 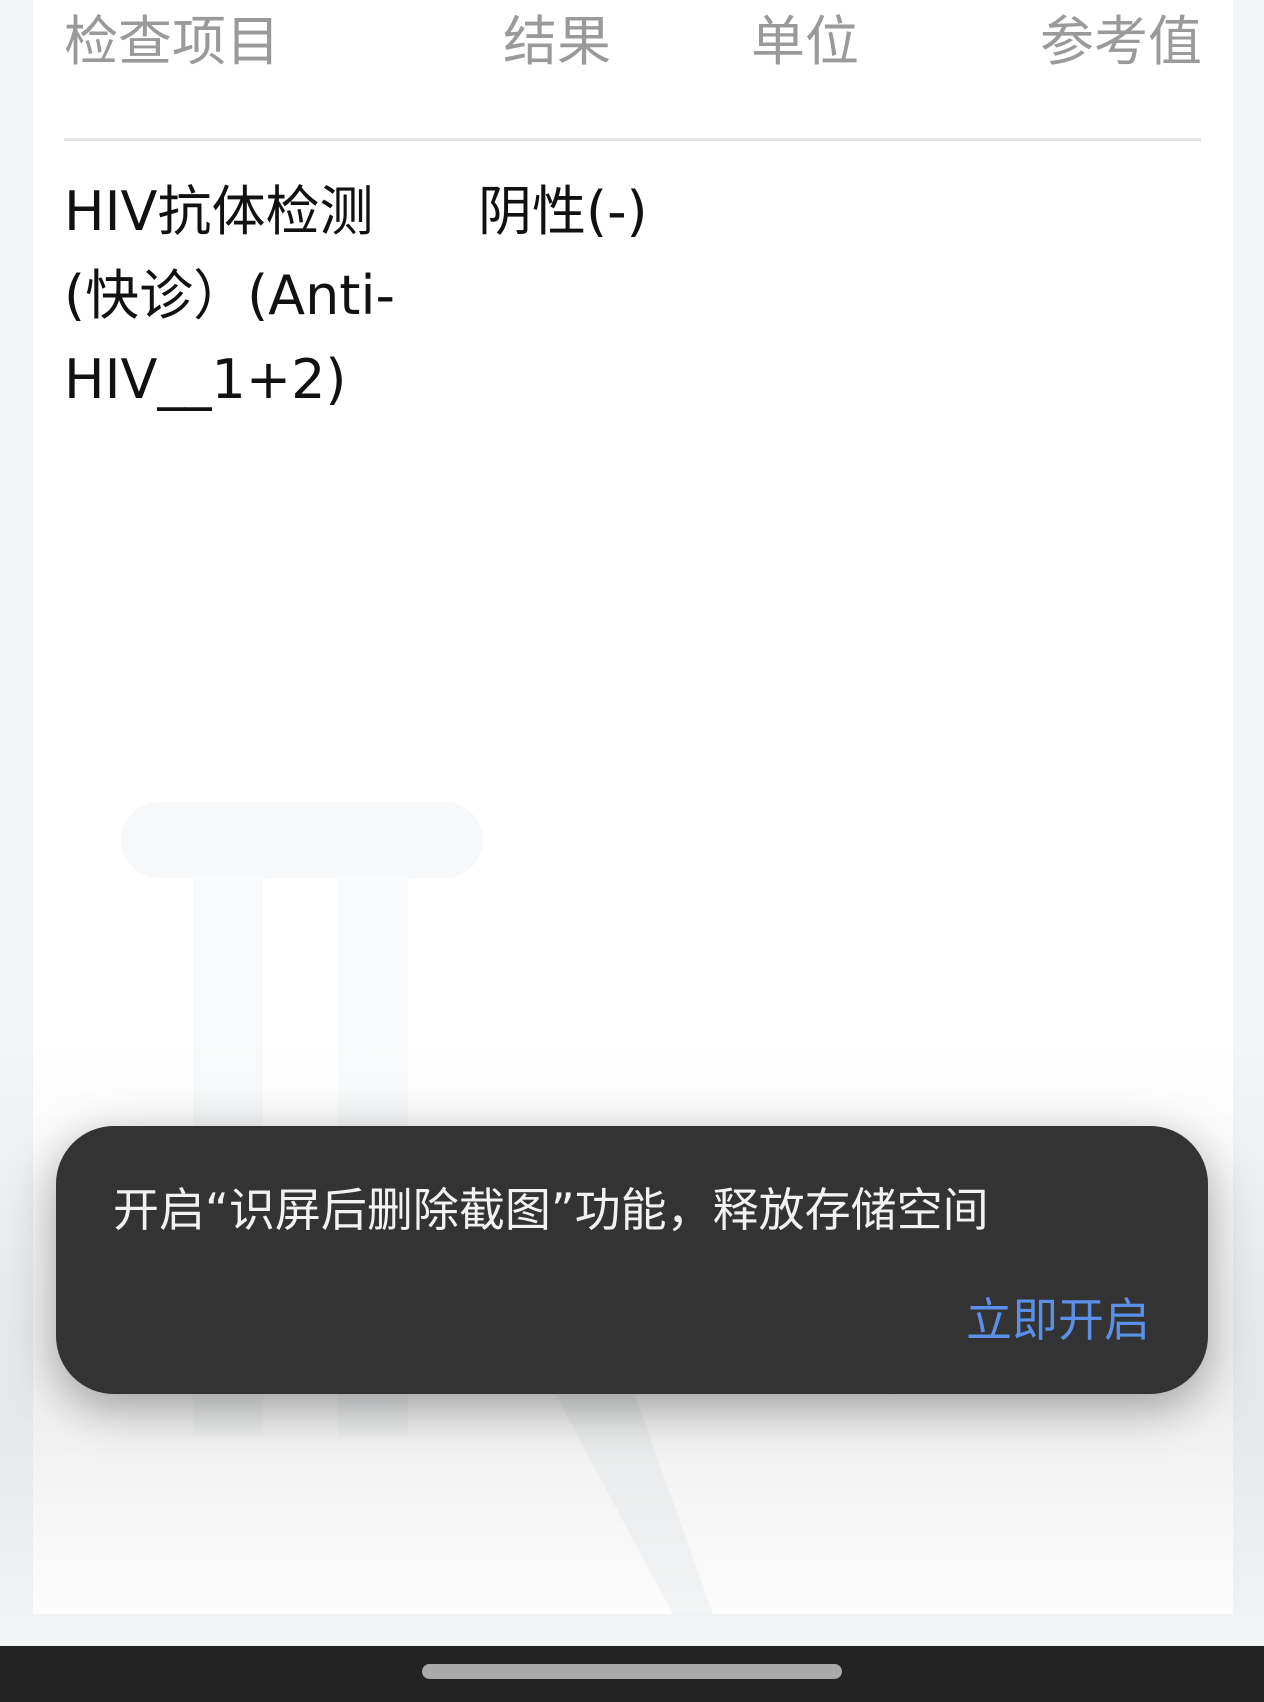 What do you see at coordinates (172, 41) in the screenshot?
I see `header-item: 检查项目` at bounding box center [172, 41].